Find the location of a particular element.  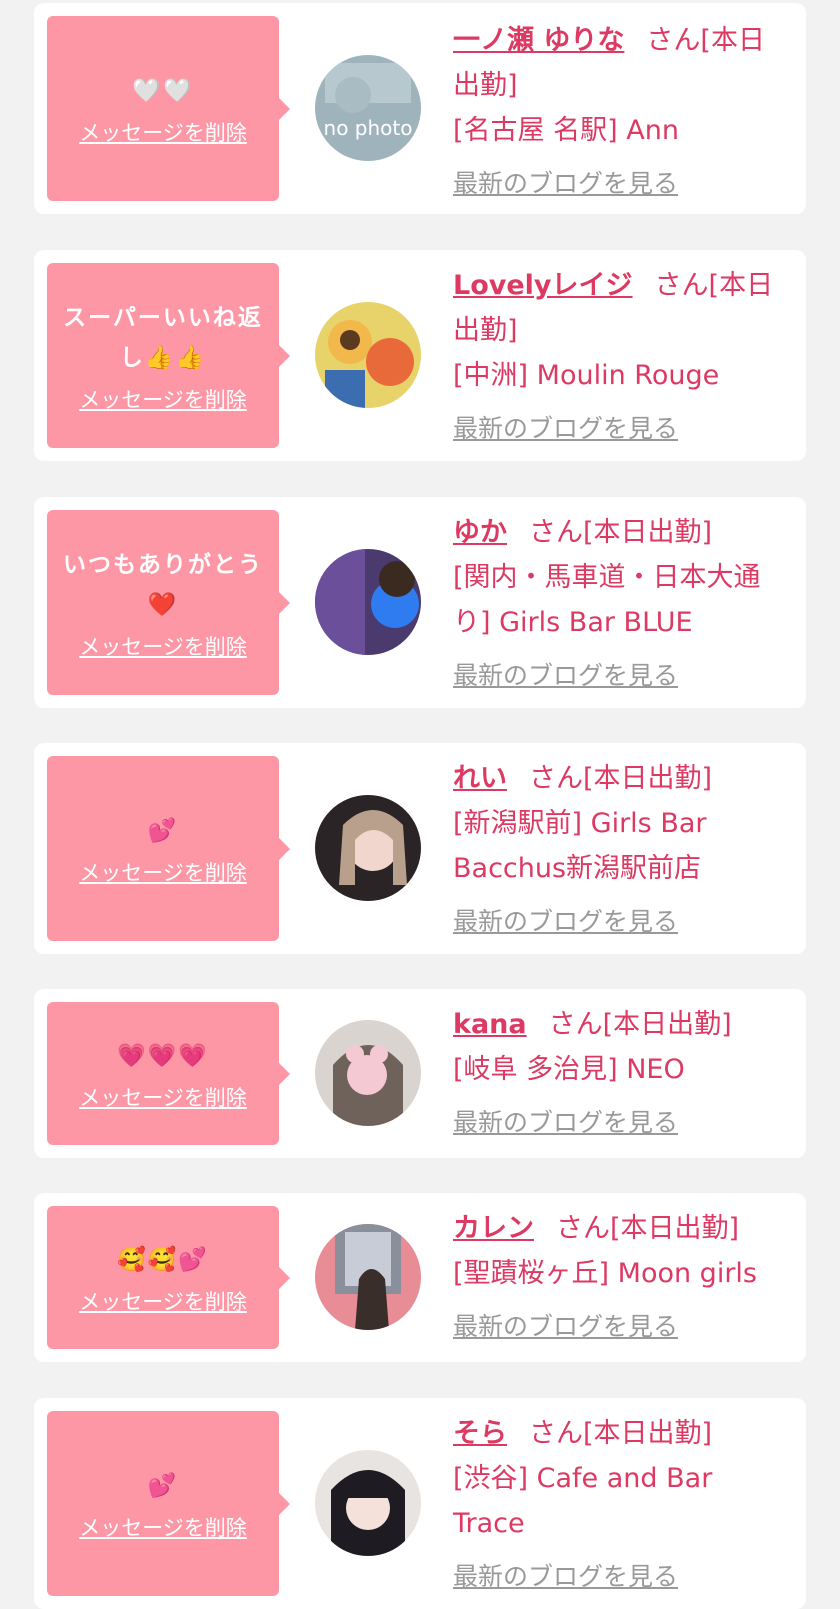

shop-text: [岐阜 多治見] NEO is located at coordinates (569, 1069).